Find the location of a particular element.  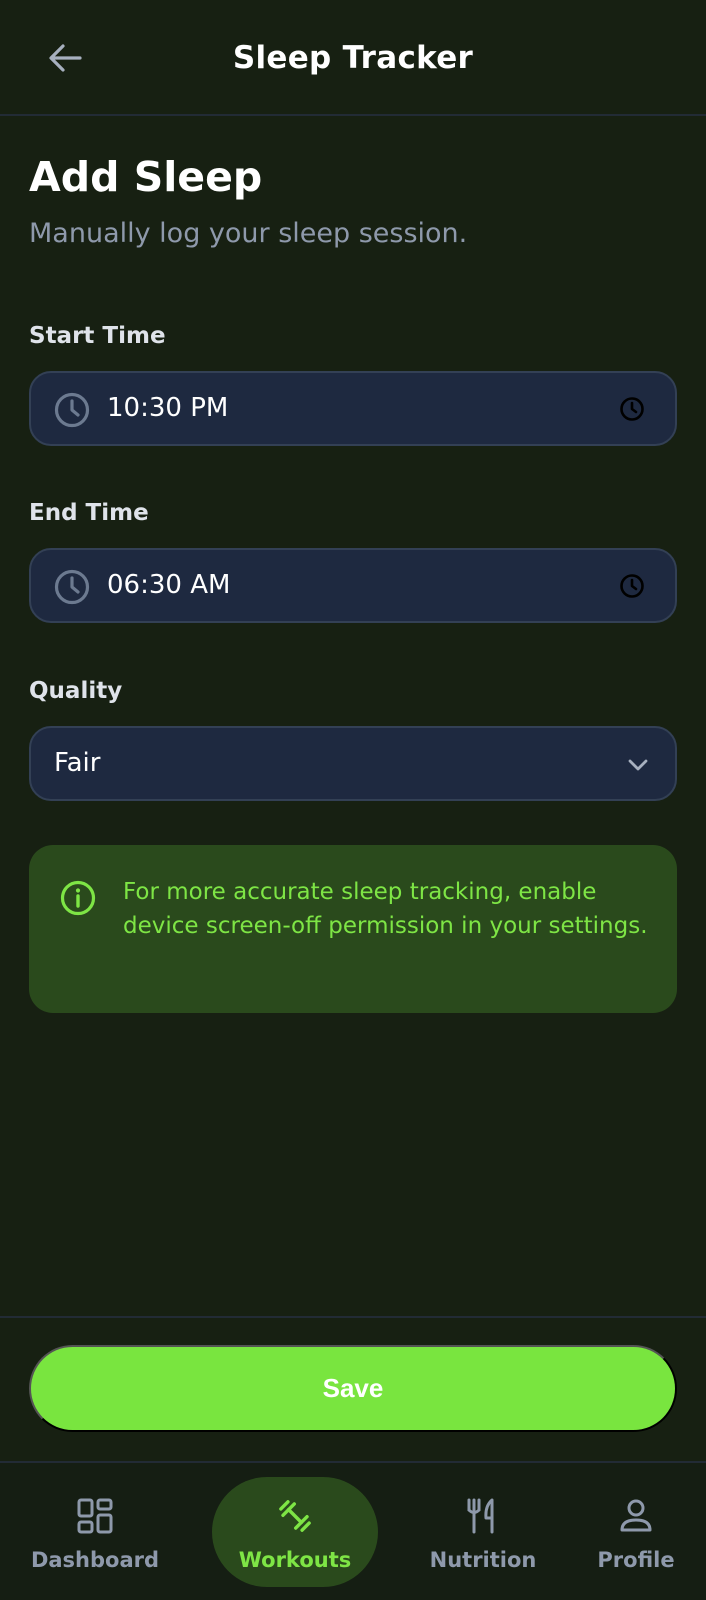

nav-item-nutrition: Nutrition is located at coordinates (483, 1531).